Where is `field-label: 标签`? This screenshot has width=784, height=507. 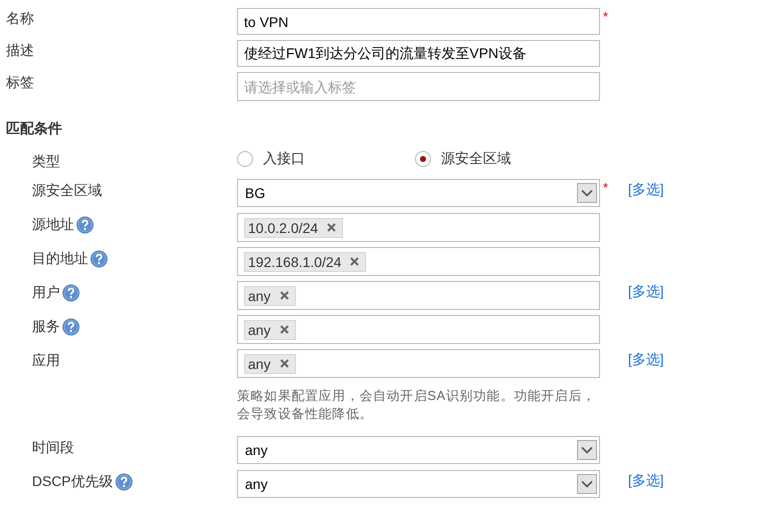 field-label: 标签 is located at coordinates (20, 83).